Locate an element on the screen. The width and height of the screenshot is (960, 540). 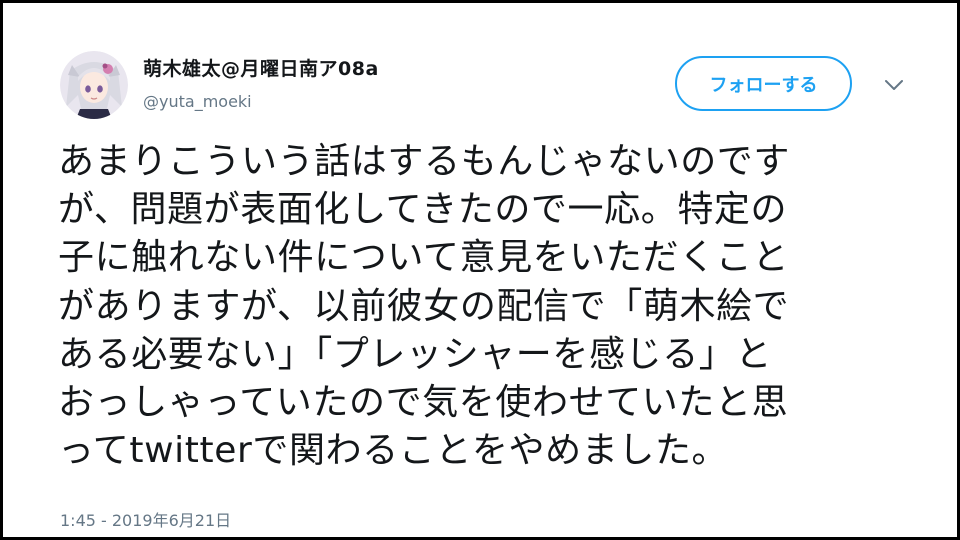
tweet-text-line: あまりこういう話はするもんじゃないのです is located at coordinates (424, 161).